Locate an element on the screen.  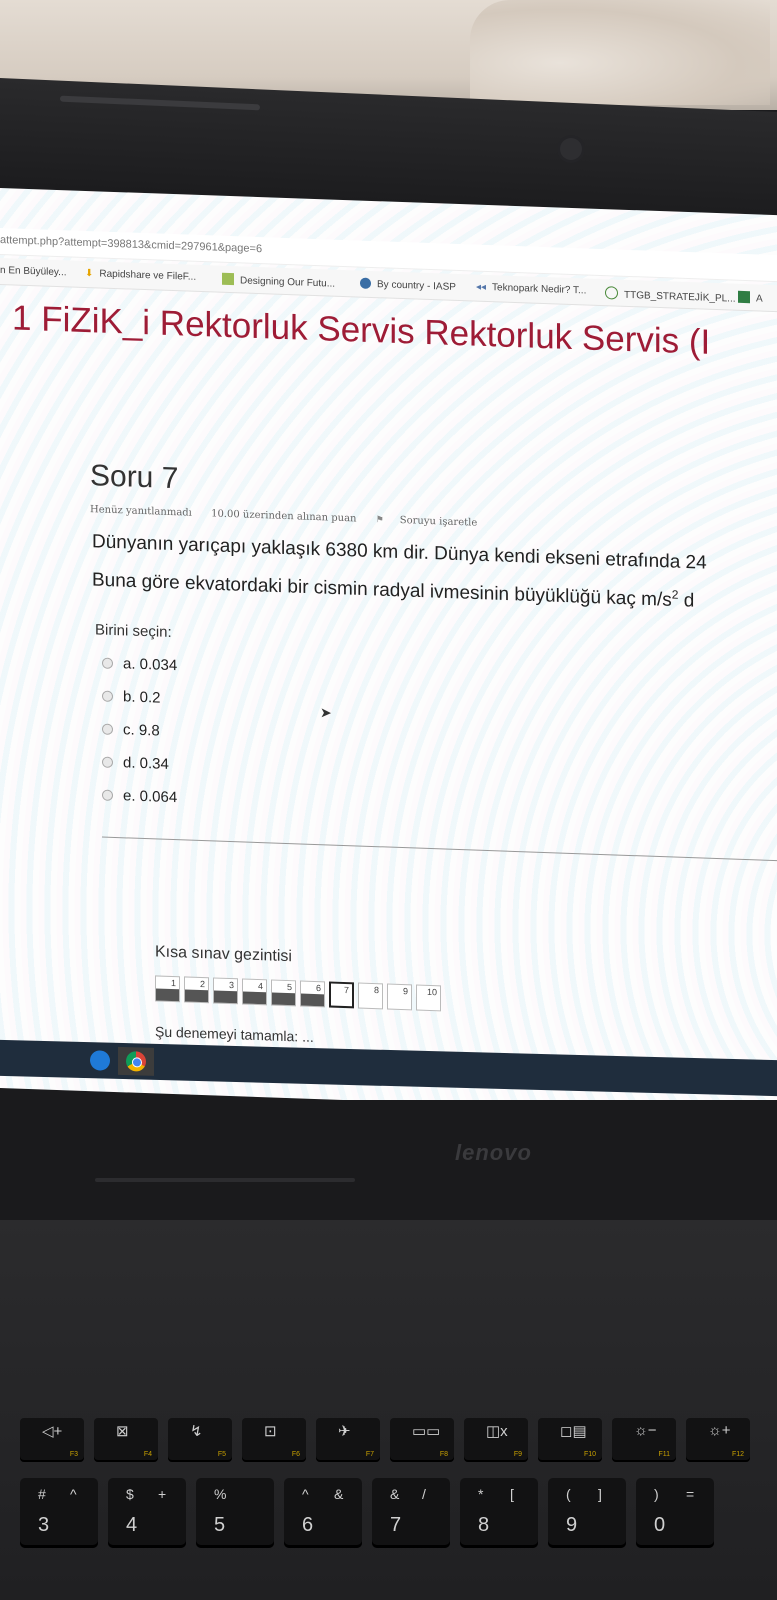
mouse-cursor-icon: ➤ is located at coordinates (326, 712).